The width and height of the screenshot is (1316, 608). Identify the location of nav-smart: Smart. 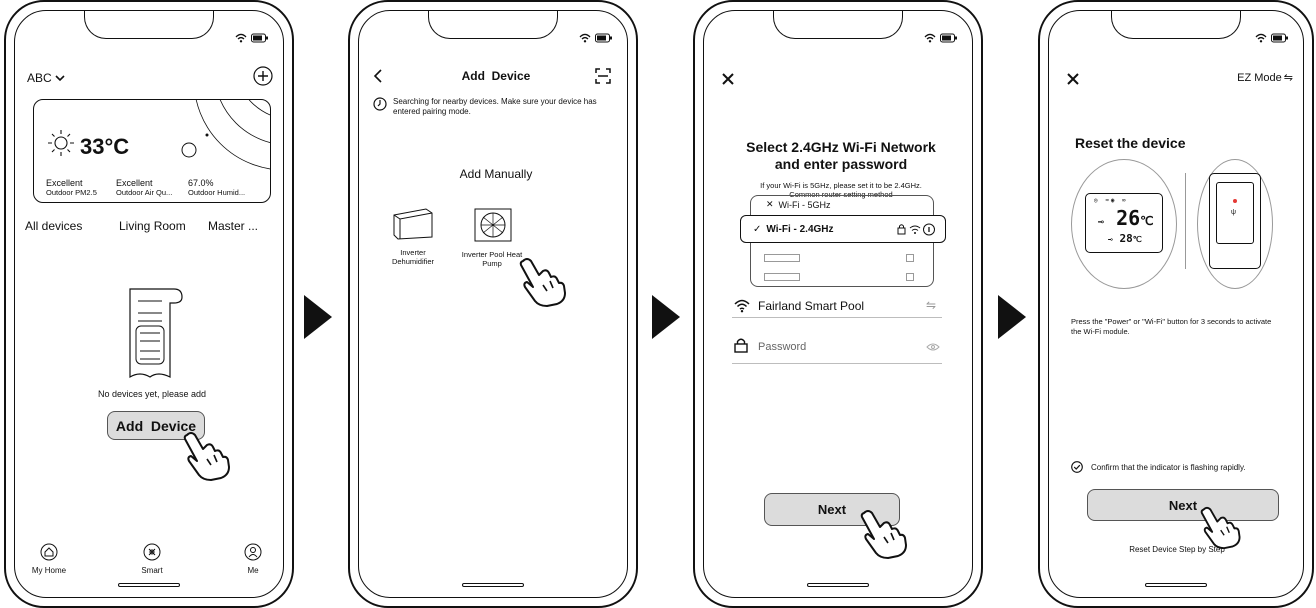
(152, 559).